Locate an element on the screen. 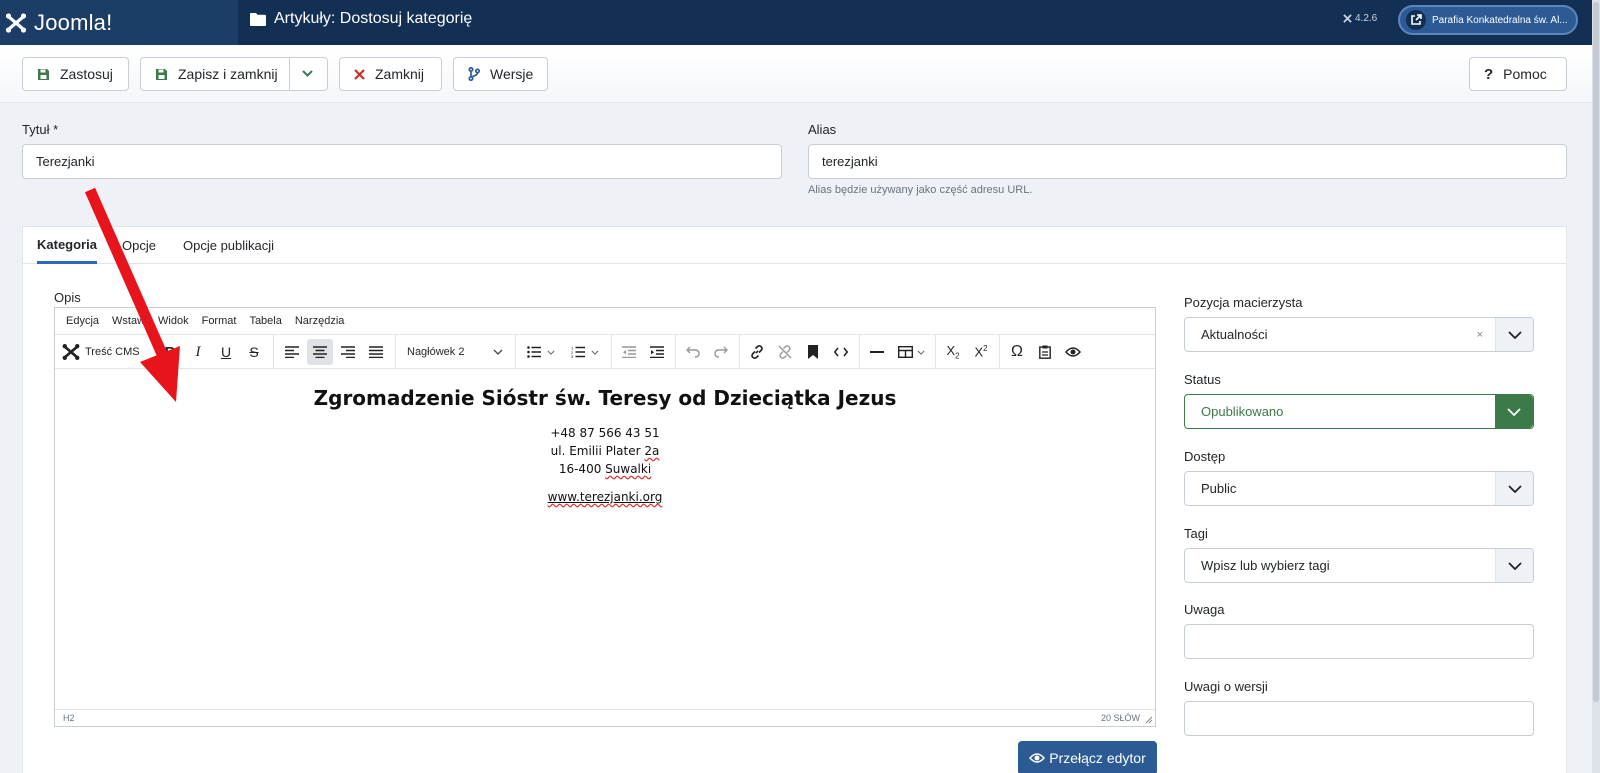  align-left-icon is located at coordinates (292, 352).